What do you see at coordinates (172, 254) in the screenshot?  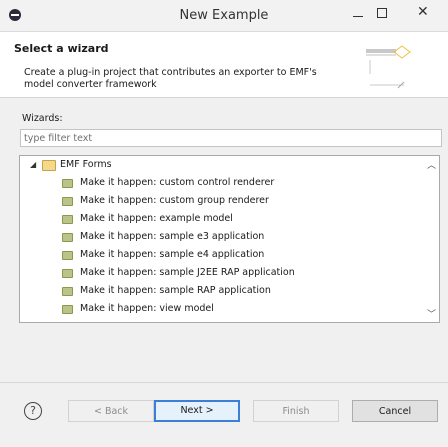 I see `tree-item-label: Make it happen: sample e4 application` at bounding box center [172, 254].